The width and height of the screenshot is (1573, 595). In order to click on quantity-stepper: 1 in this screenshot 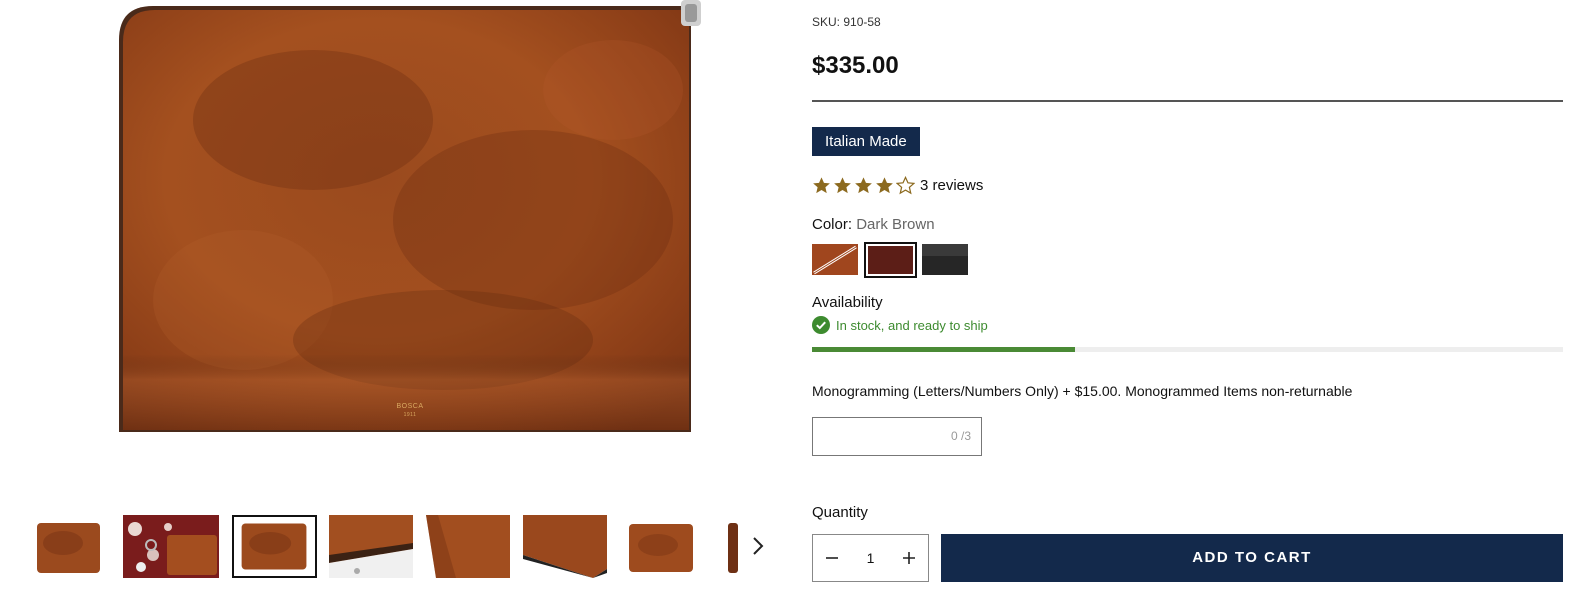, I will do `click(870, 558)`.